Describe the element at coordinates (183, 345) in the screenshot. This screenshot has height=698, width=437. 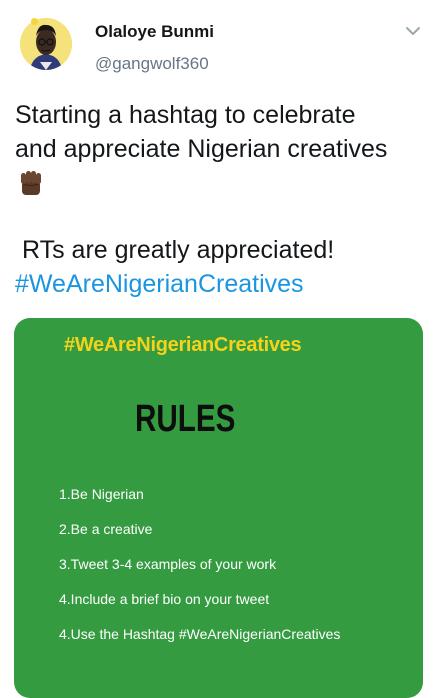
I see `media-hashtag: #WeAreNigerianCreatives` at that location.